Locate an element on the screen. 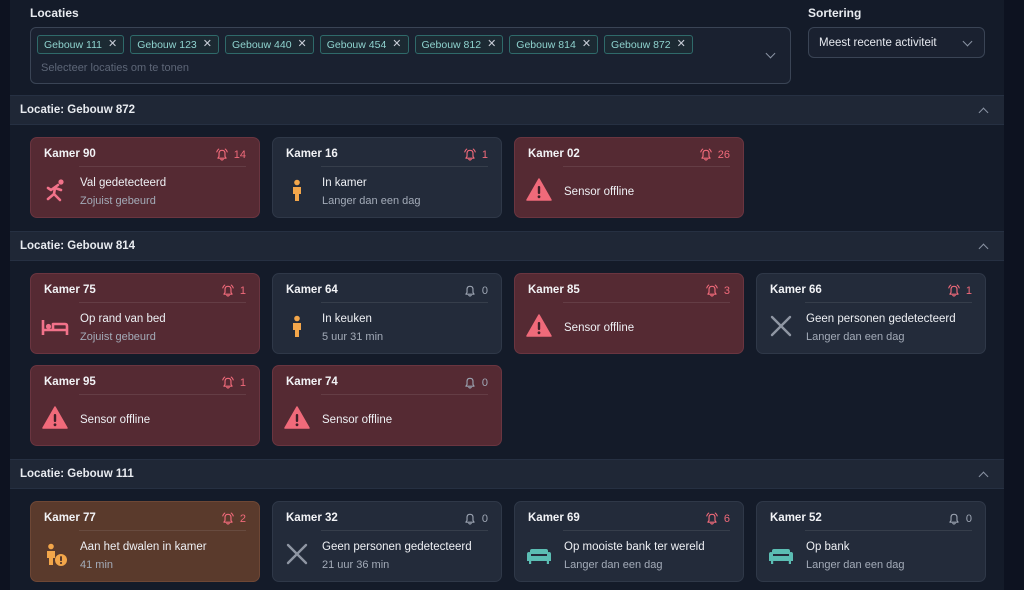 This screenshot has width=1024, height=590. alert-count: 1 is located at coordinates (475, 155).